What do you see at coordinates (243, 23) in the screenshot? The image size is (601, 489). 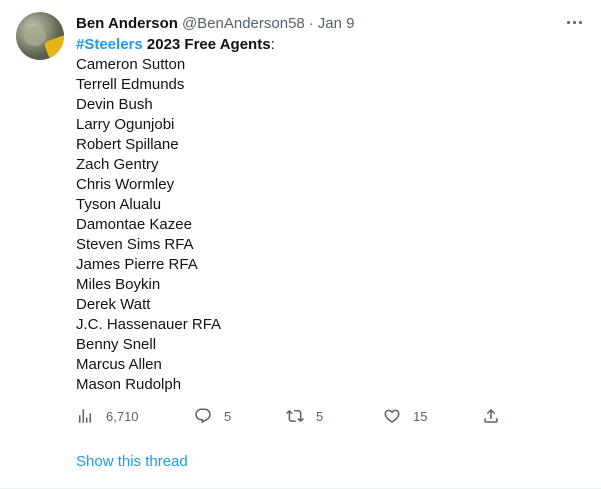 I see `author-handle: @BenAnderson58` at bounding box center [243, 23].